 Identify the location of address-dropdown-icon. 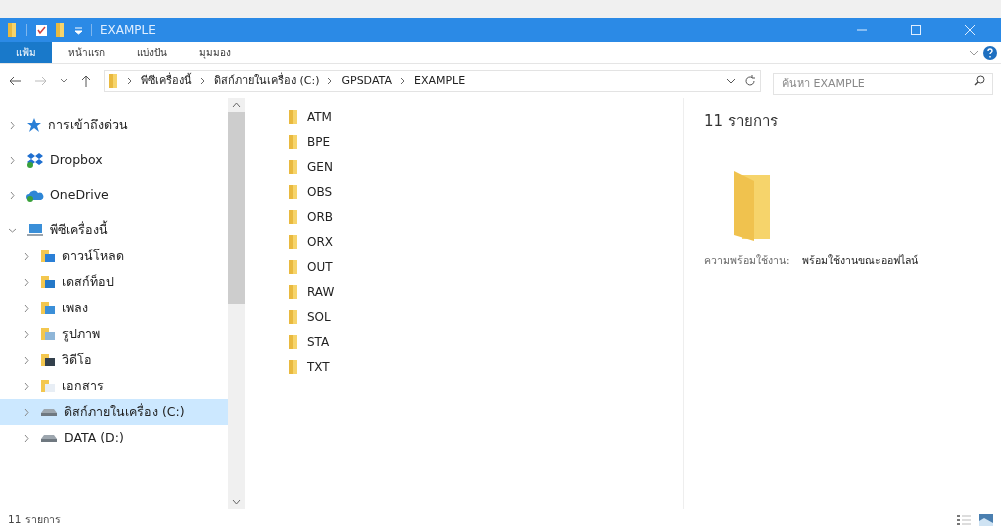
(731, 81).